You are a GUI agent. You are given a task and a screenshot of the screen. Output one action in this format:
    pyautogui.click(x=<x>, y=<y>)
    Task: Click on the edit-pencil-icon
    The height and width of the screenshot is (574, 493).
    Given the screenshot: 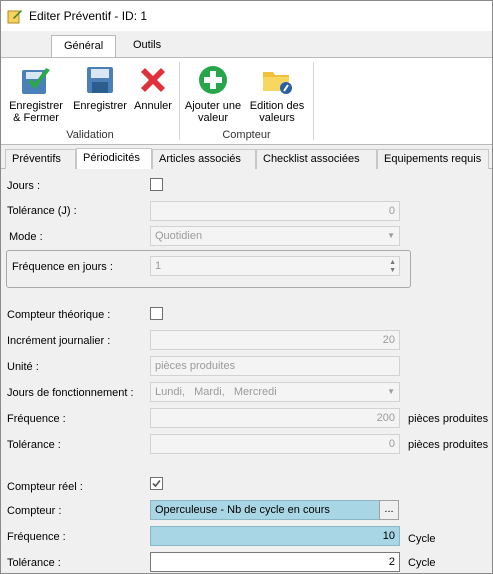 What is the action you would take?
    pyautogui.click(x=14, y=17)
    